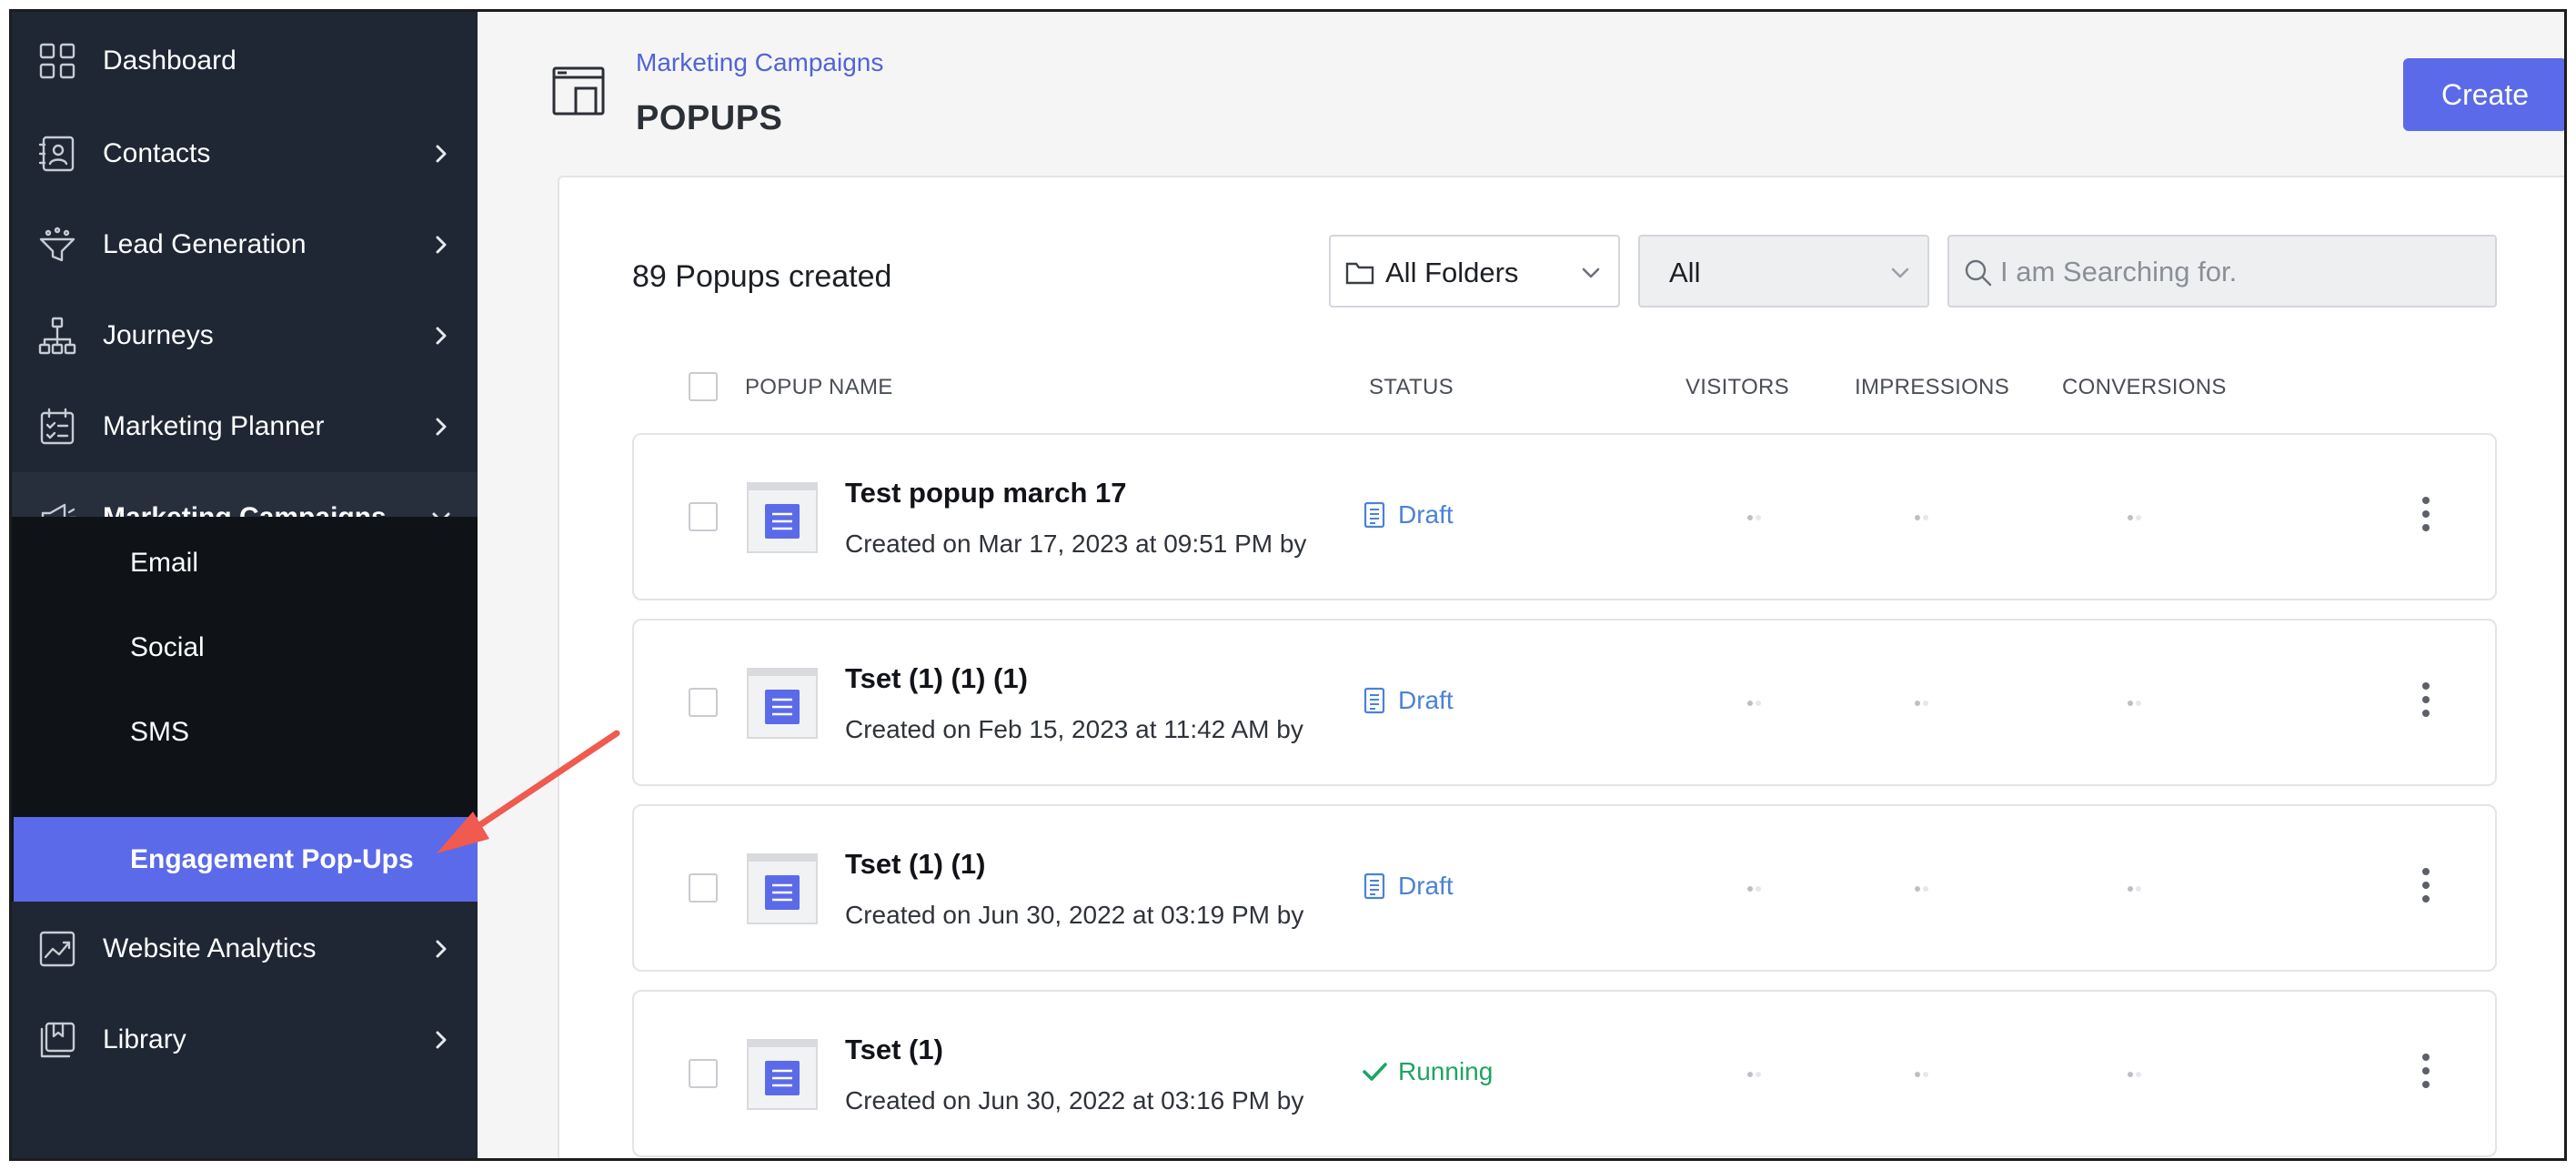 This screenshot has width=2576, height=1170. I want to click on checkmark-icon, so click(1375, 1072).